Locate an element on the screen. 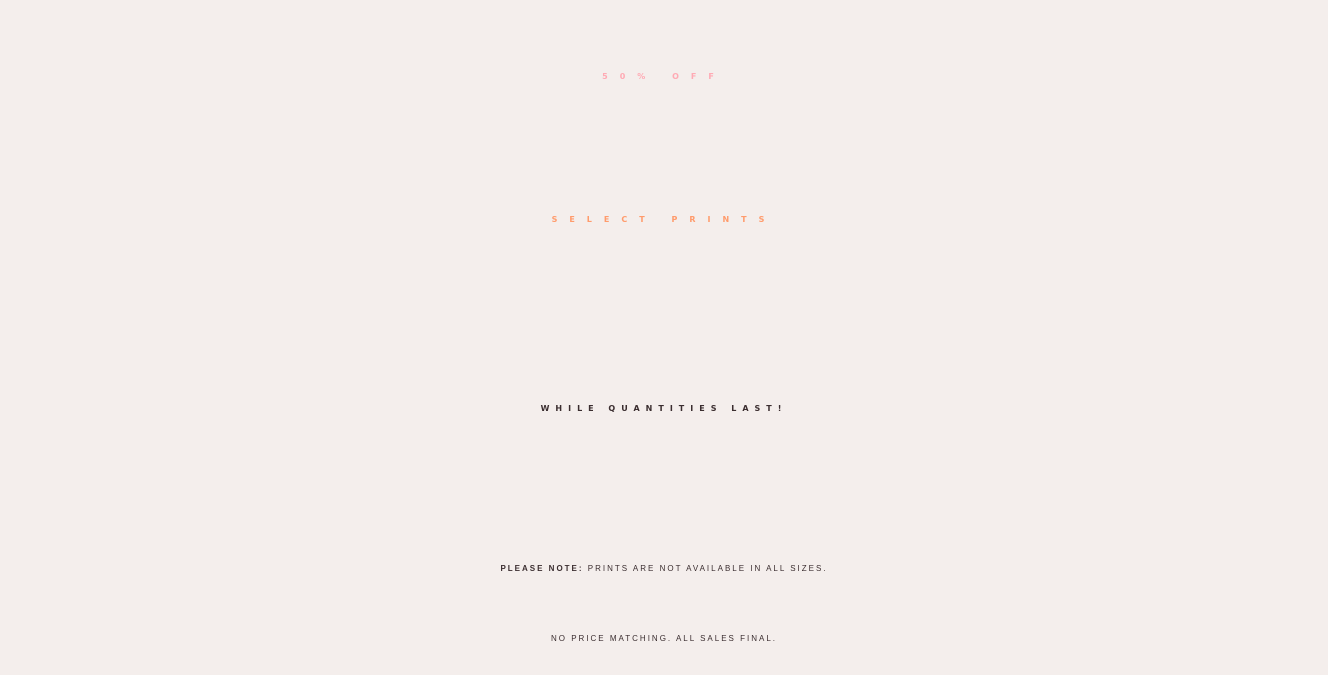  tagline: WHILE QUANTITIES LAST! is located at coordinates (664, 408).